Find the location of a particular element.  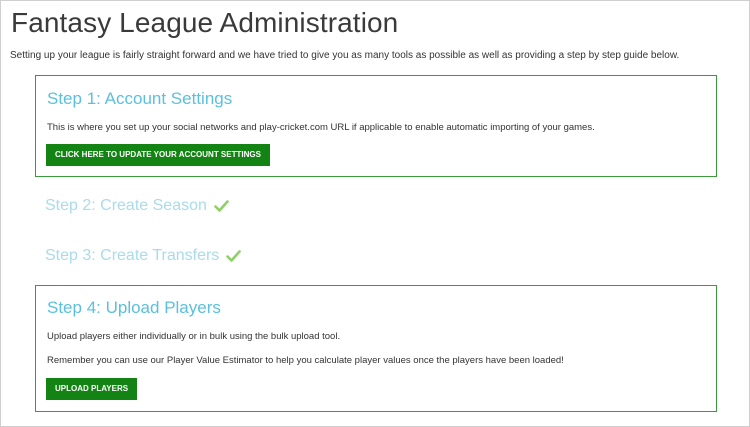

page-title: Fantasy League Administration is located at coordinates (205, 22).